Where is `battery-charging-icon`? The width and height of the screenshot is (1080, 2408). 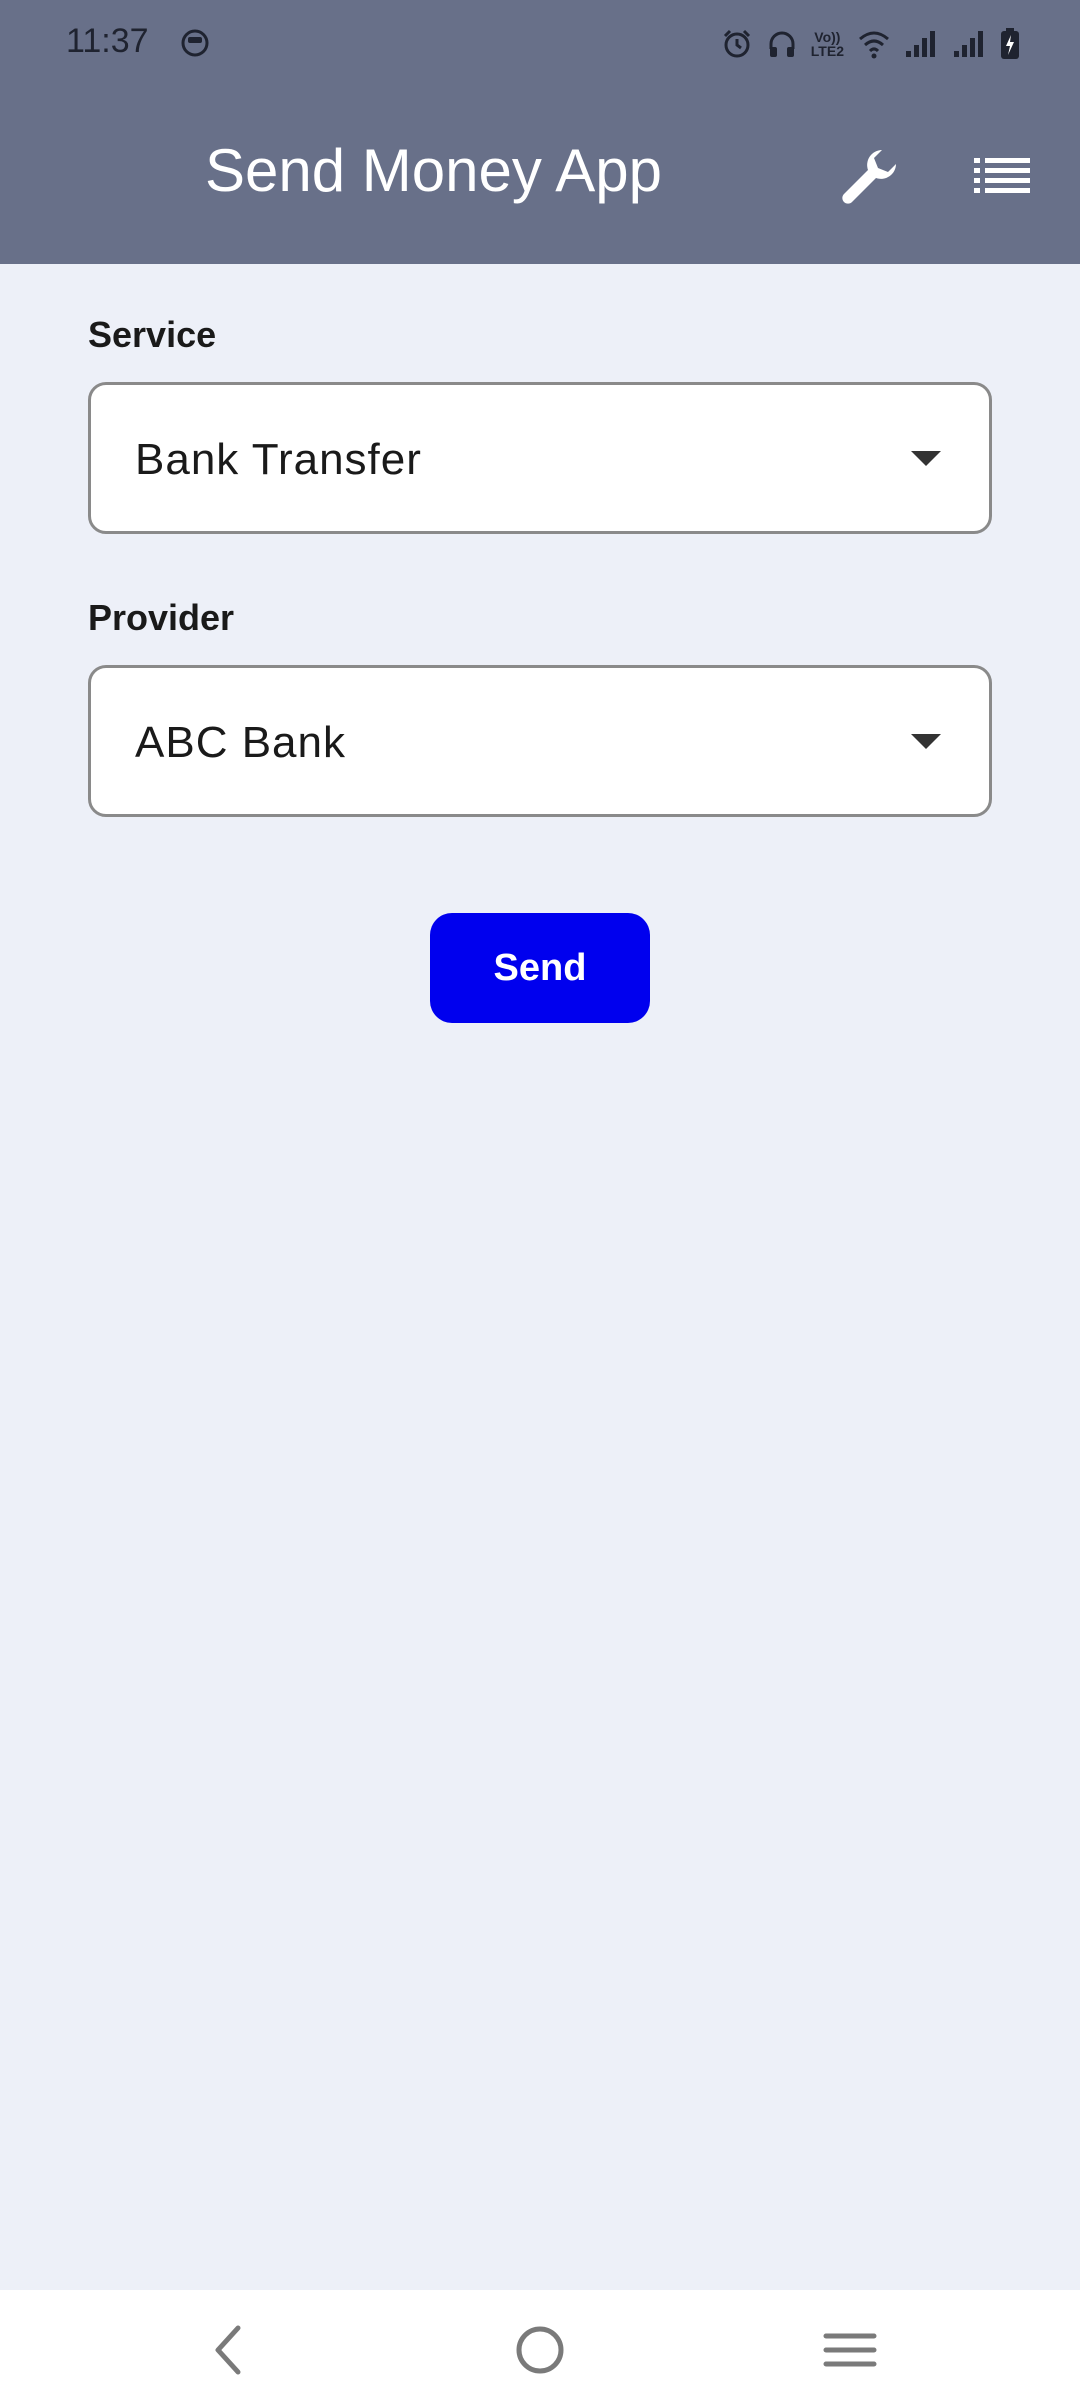
battery-charging-icon is located at coordinates (1010, 43).